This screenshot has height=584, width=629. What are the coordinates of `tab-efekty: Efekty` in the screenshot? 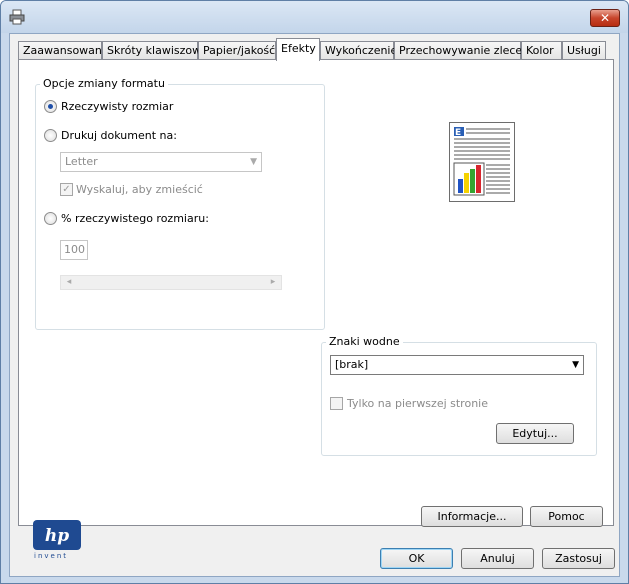 It's located at (298, 49).